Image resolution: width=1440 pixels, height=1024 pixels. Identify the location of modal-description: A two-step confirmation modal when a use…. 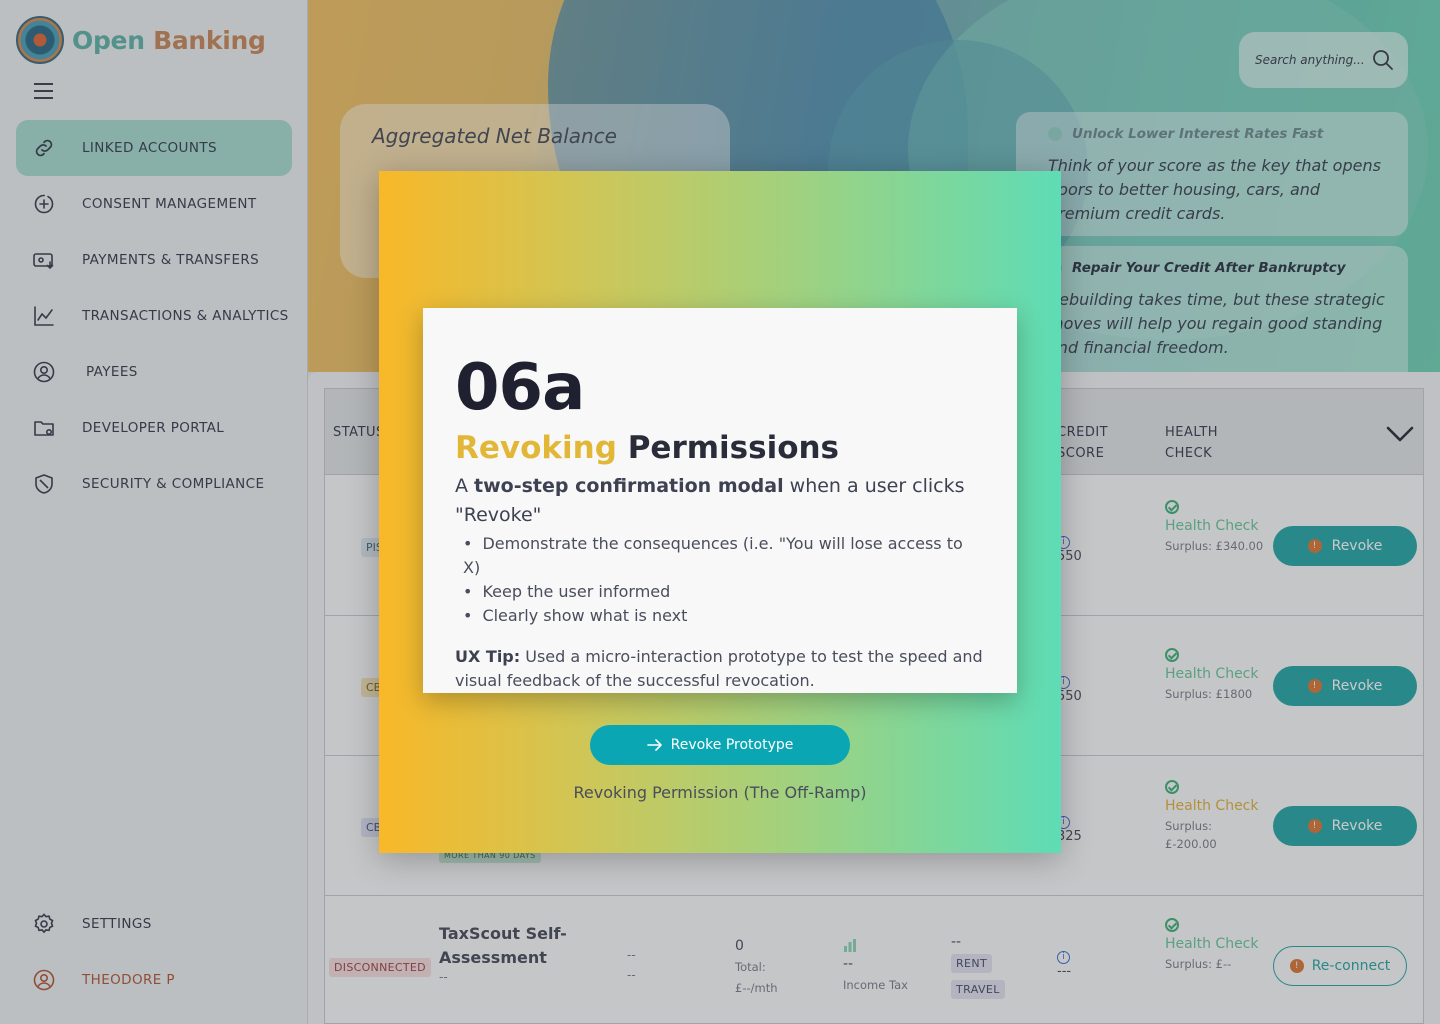
(720, 501).